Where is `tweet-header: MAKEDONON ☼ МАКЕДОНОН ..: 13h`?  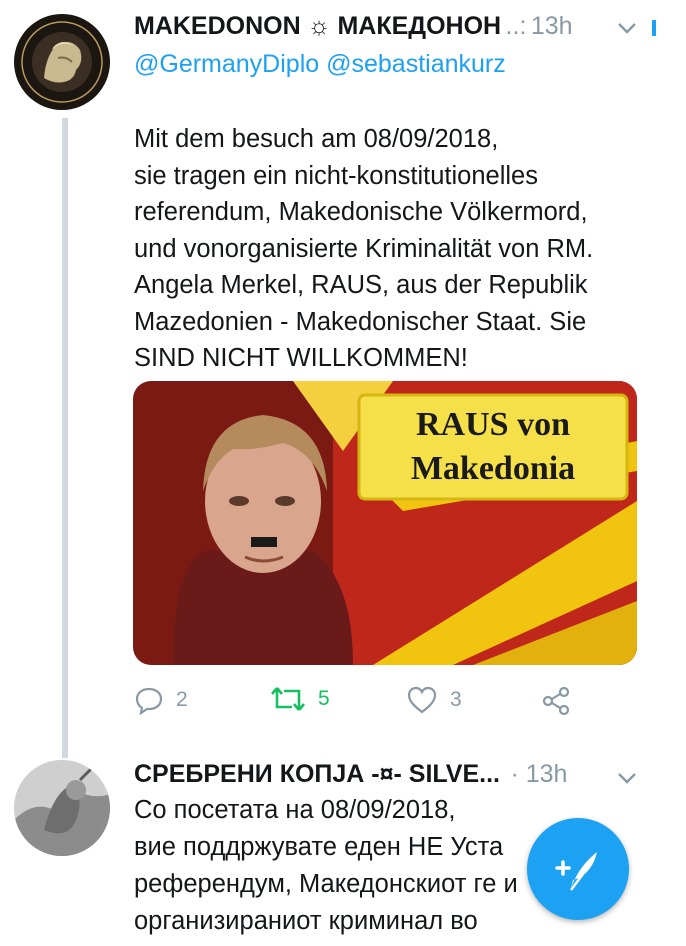 tweet-header: MAKEDONON ☼ МАКЕДОНОН ..: 13h is located at coordinates (353, 26).